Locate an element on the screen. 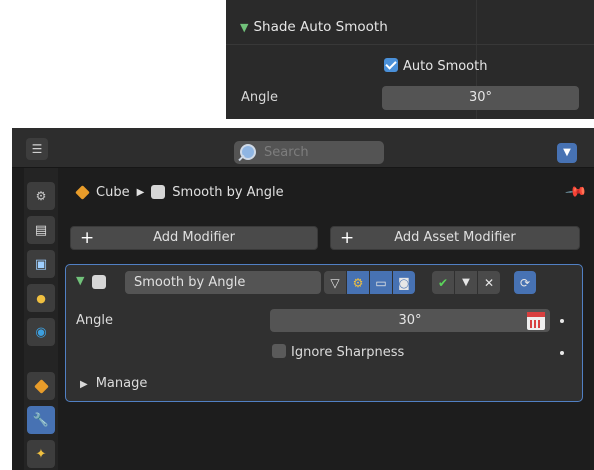  add-modifier-button: + Add Modifier is located at coordinates (194, 238).